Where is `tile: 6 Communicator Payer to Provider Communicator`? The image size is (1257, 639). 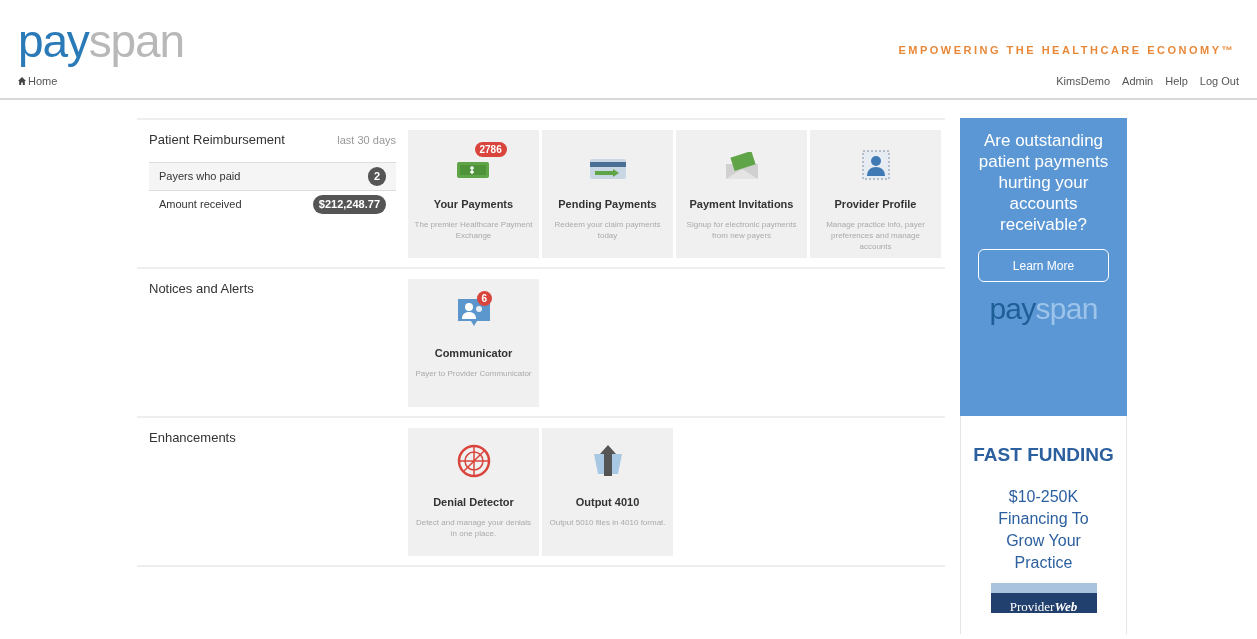 tile: 6 Communicator Payer to Provider Communicator is located at coordinates (473, 343).